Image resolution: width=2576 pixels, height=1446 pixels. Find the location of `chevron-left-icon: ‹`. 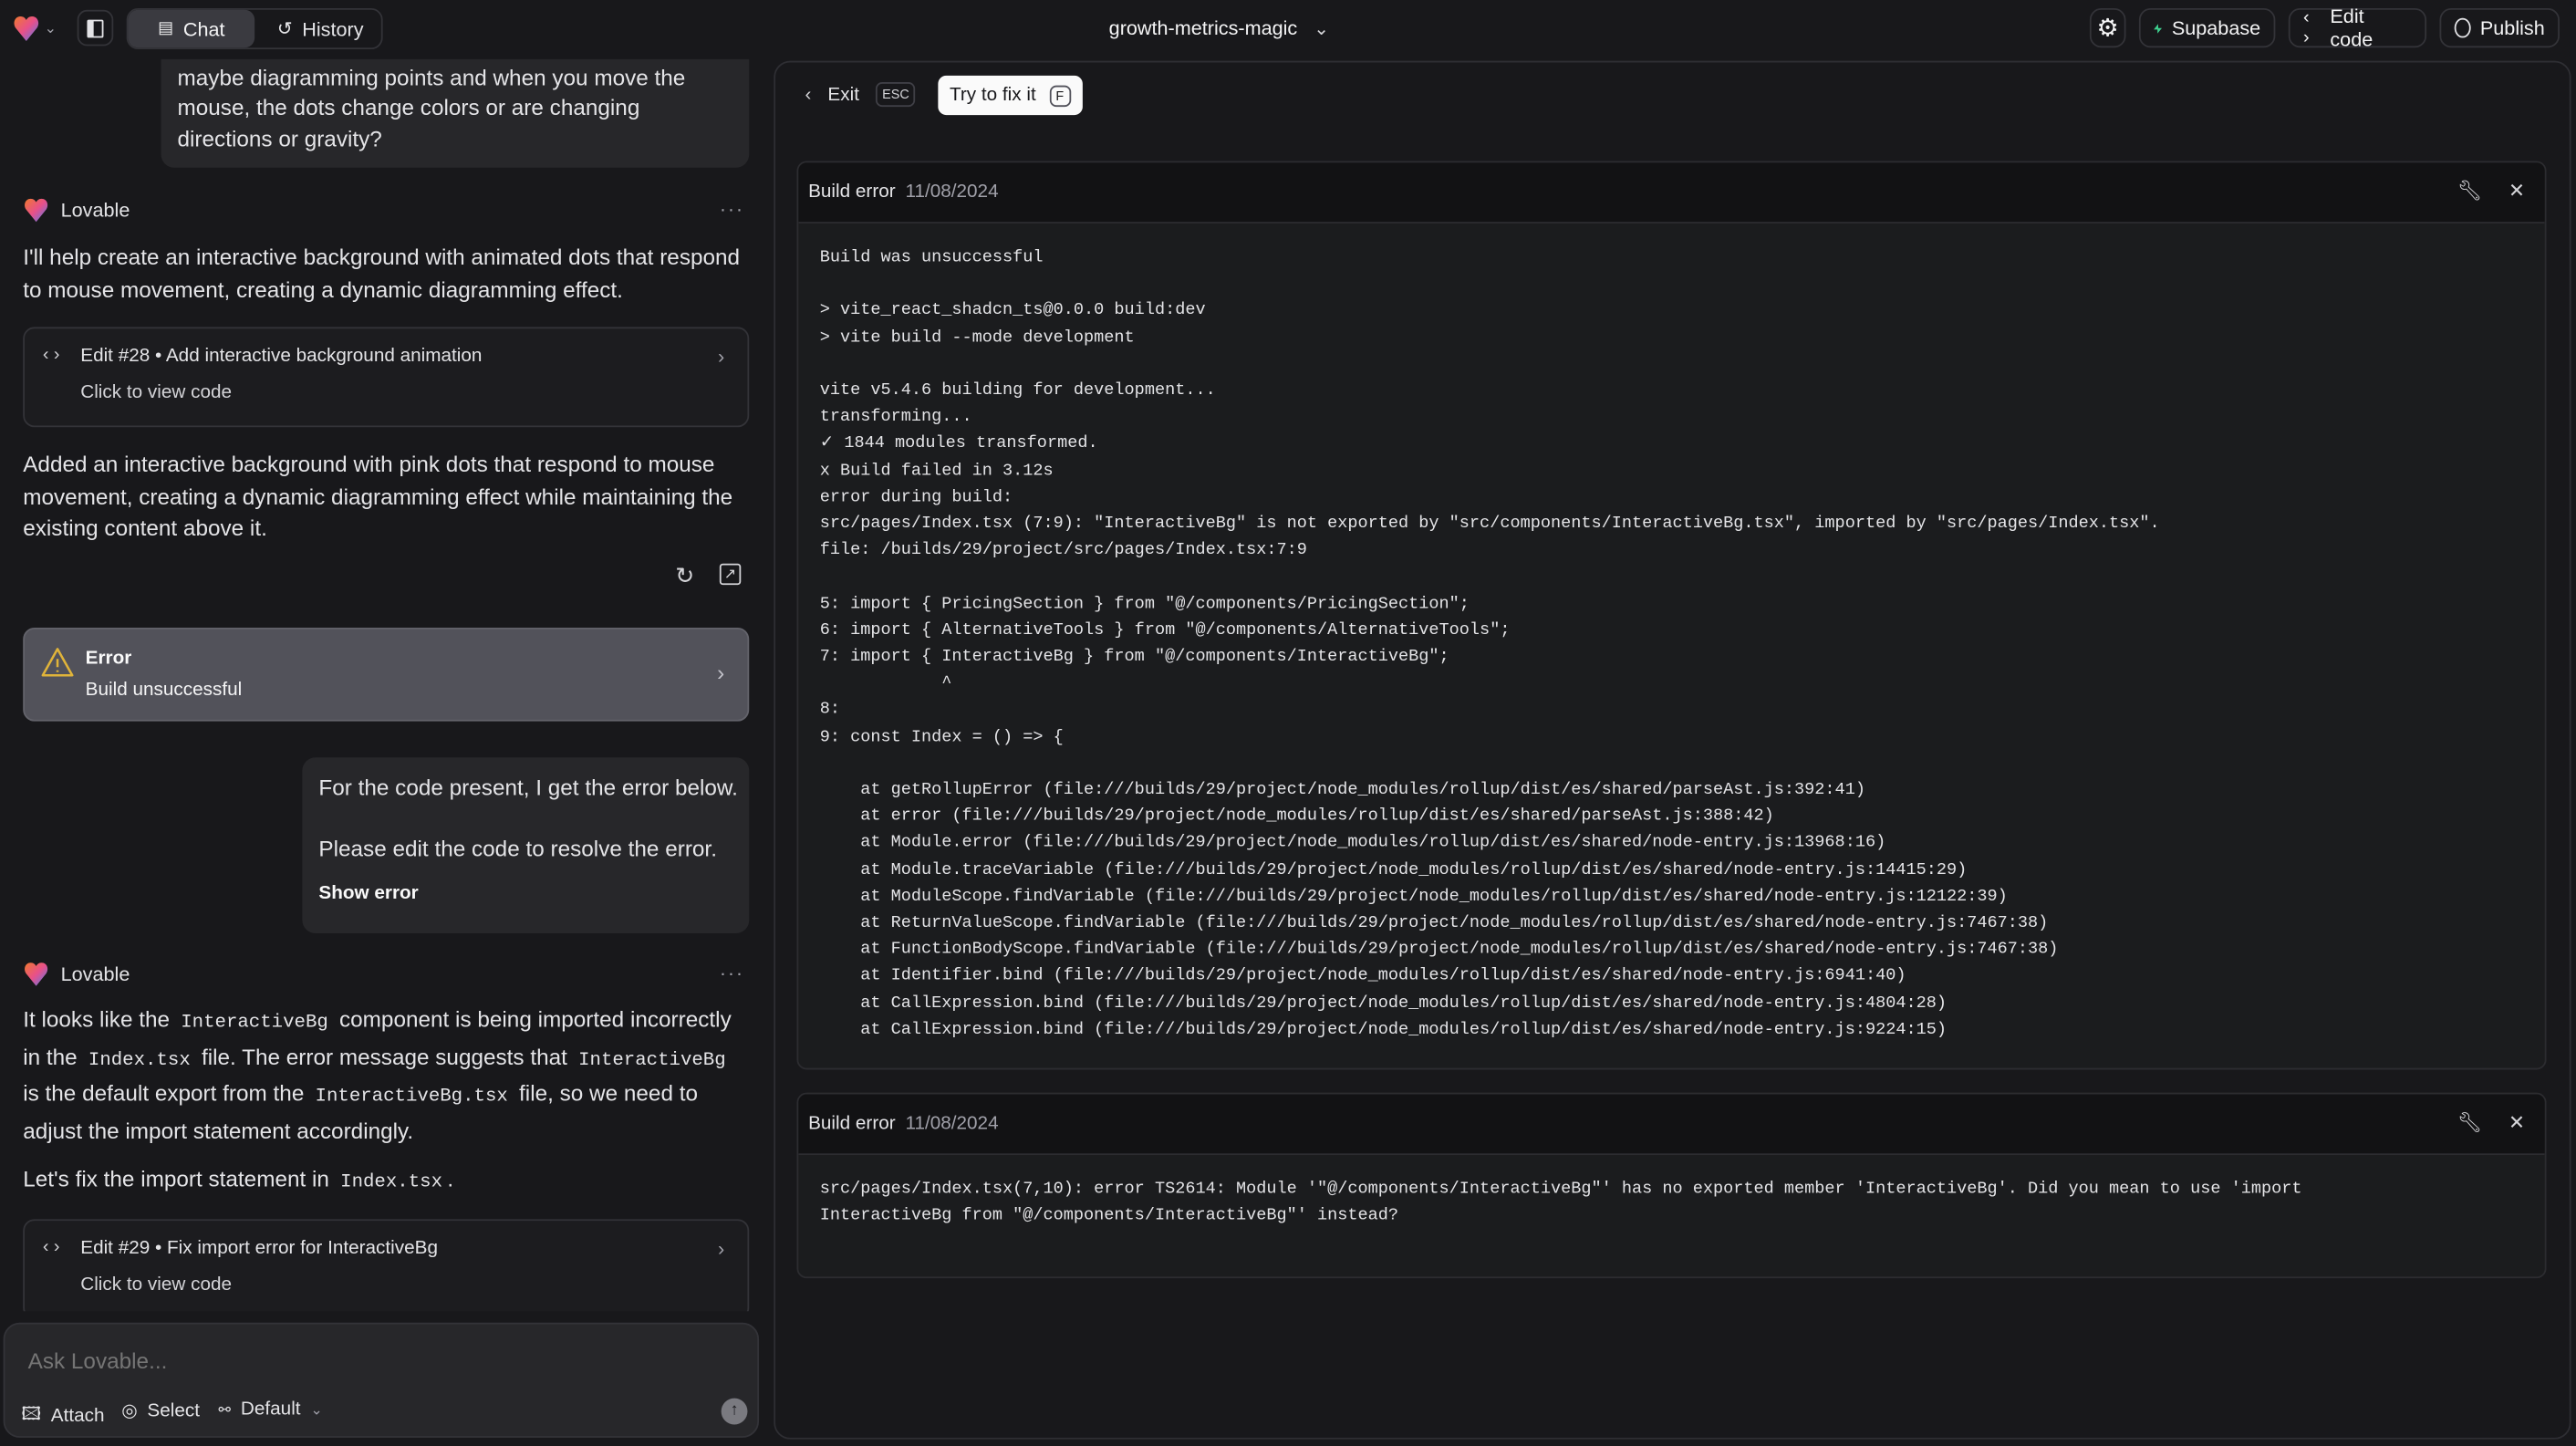

chevron-left-icon: ‹ is located at coordinates (808, 95).